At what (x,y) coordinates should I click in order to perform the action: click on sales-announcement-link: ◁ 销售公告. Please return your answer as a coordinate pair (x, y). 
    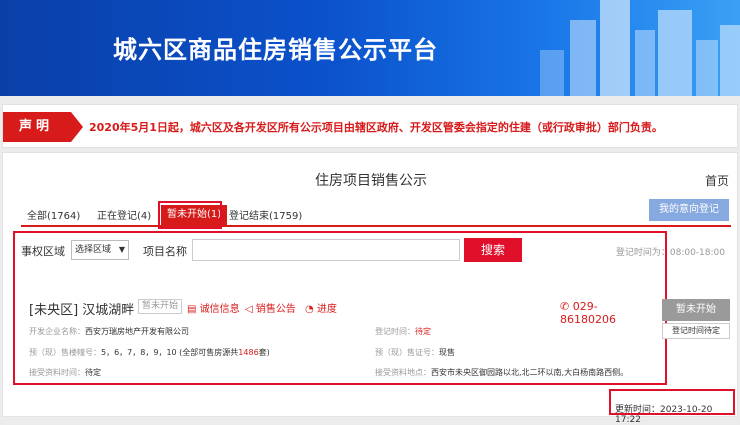
    Looking at the image, I should click on (270, 307).